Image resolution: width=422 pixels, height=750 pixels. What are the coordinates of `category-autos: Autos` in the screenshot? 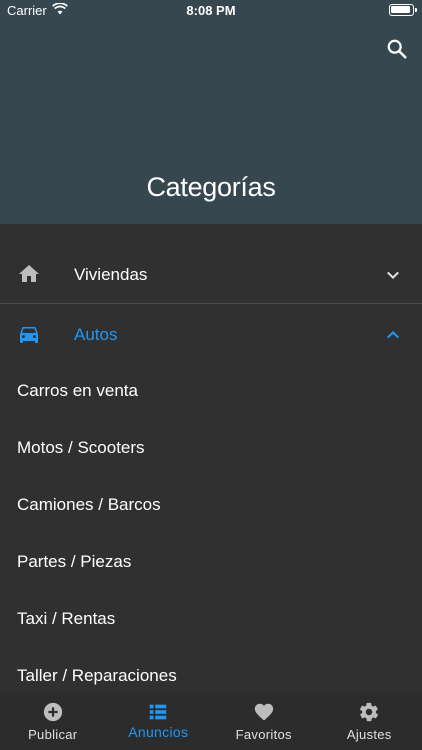 It's located at (211, 333).